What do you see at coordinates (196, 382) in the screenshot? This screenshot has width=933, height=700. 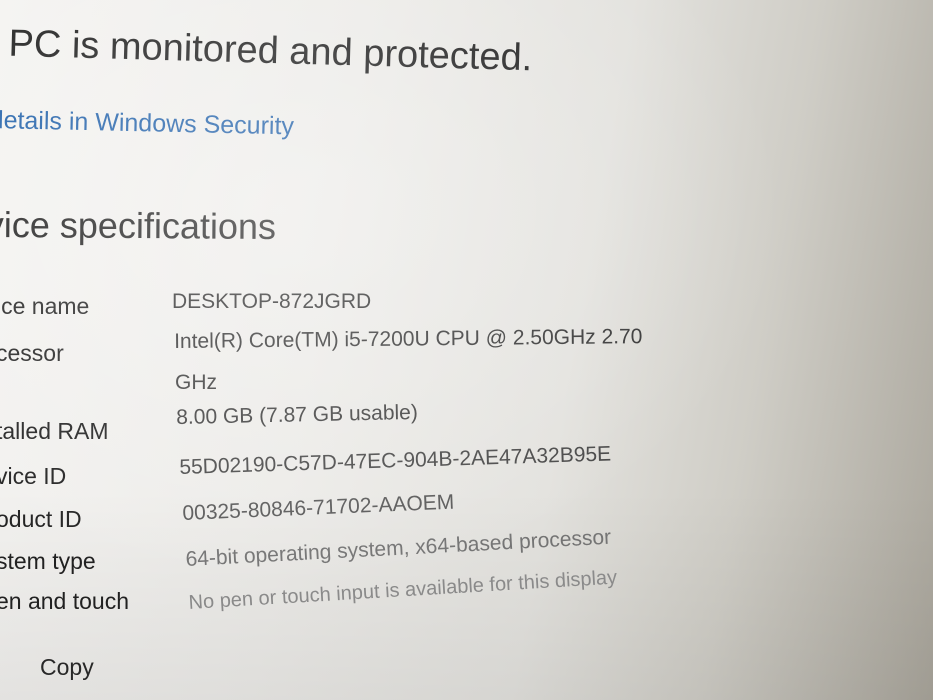 I see `spec-value-processor-cont: GHz` at bounding box center [196, 382].